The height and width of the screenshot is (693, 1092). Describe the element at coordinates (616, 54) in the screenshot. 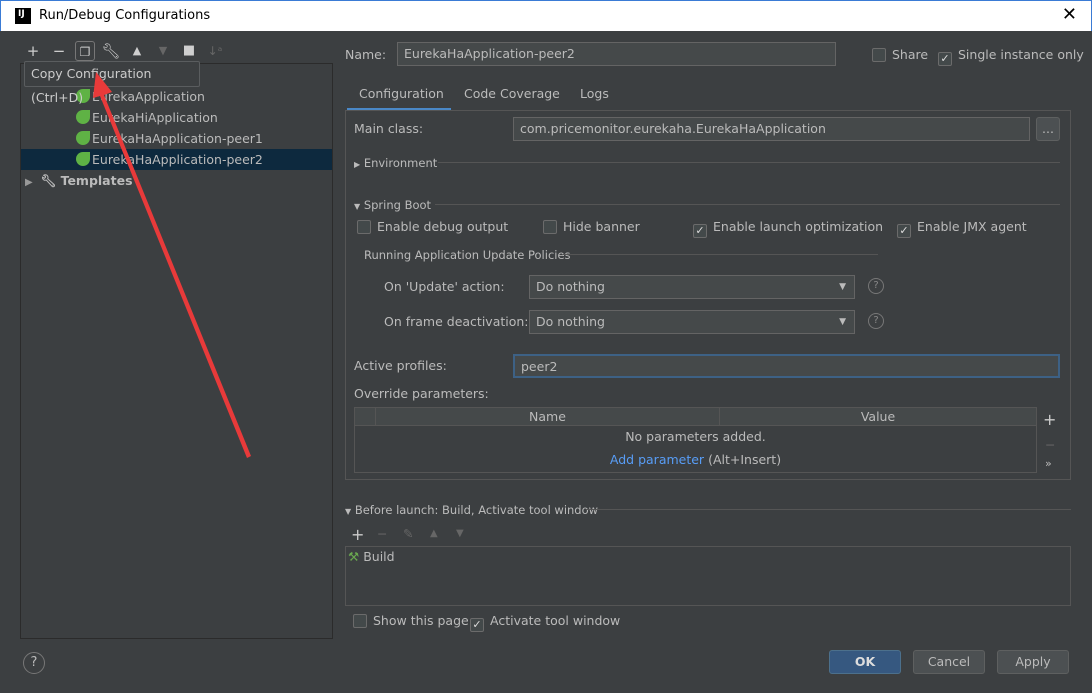

I see `name-input: EurekaHaApplication-peer2` at that location.